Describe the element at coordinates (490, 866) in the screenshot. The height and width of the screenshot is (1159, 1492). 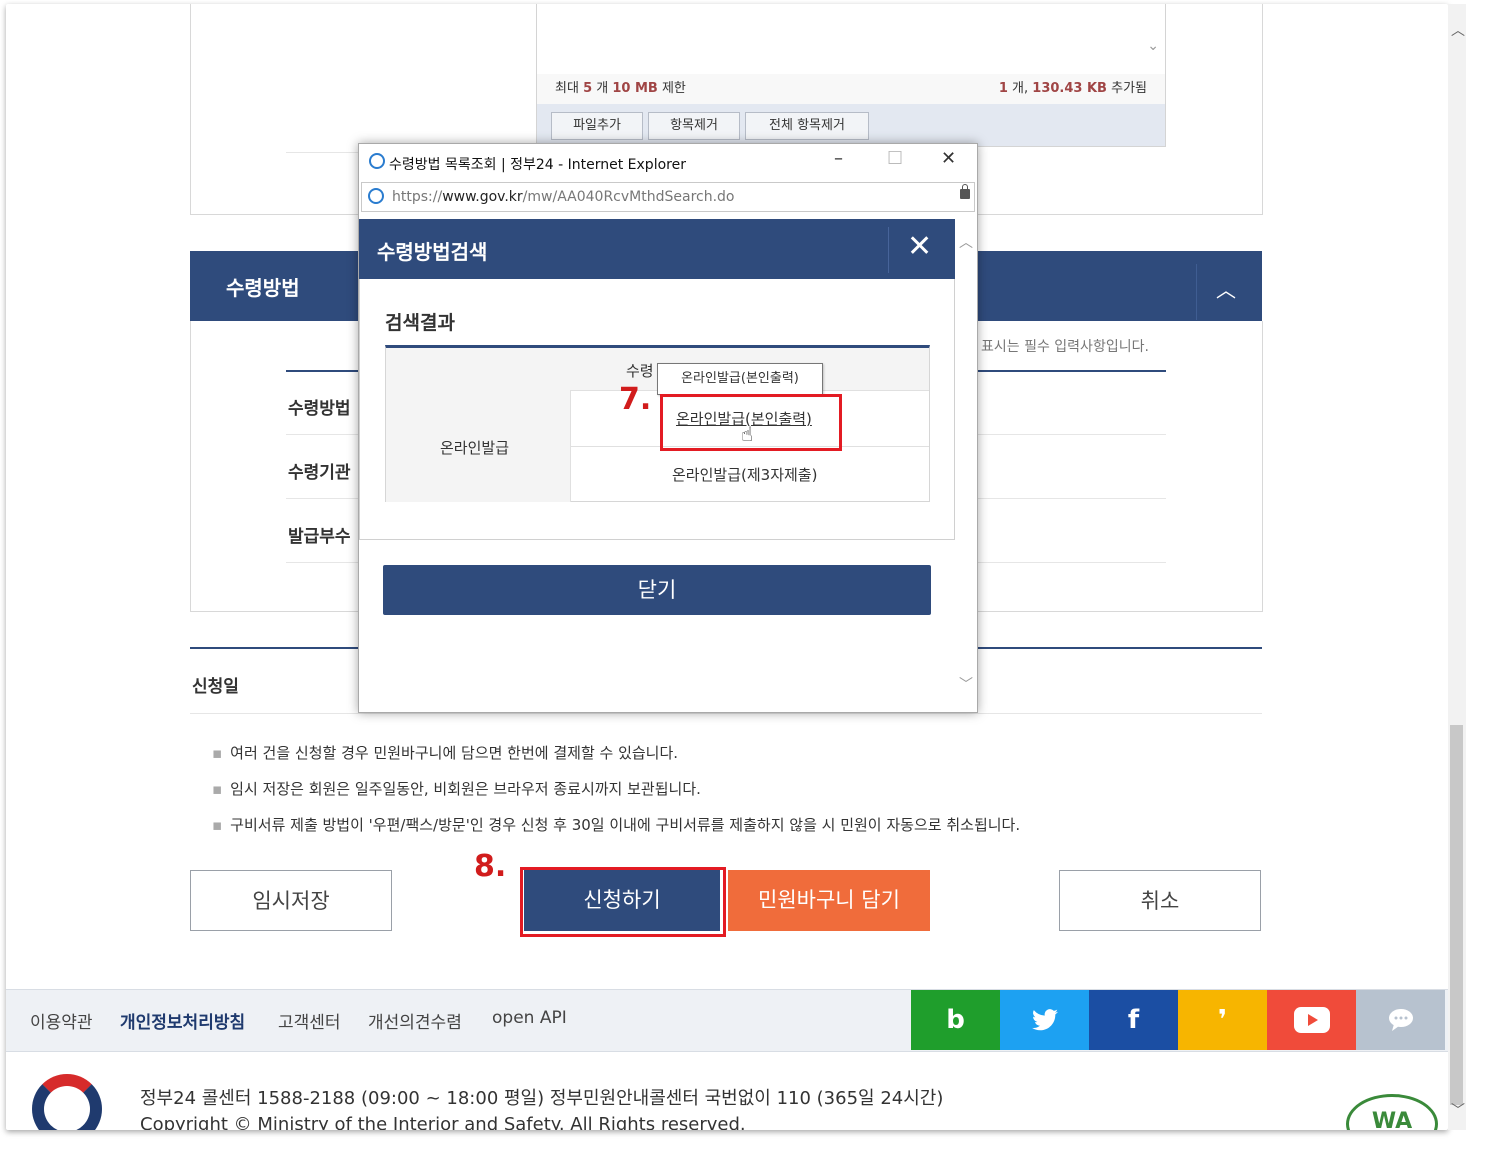
I see `step-number: 8.` at that location.